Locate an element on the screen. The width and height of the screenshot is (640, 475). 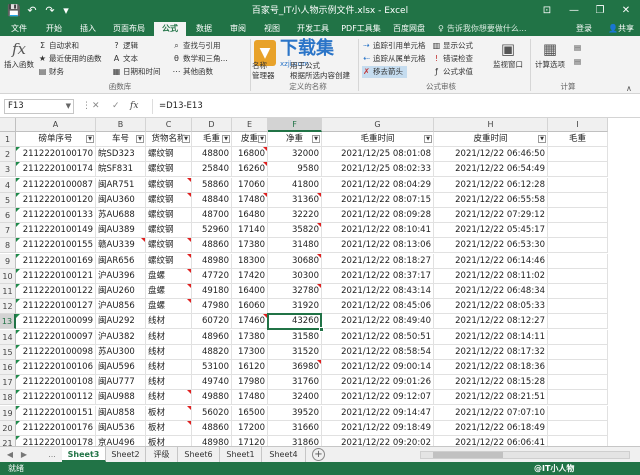
table-cell: 京AU496 is located at coordinates (121, 441).